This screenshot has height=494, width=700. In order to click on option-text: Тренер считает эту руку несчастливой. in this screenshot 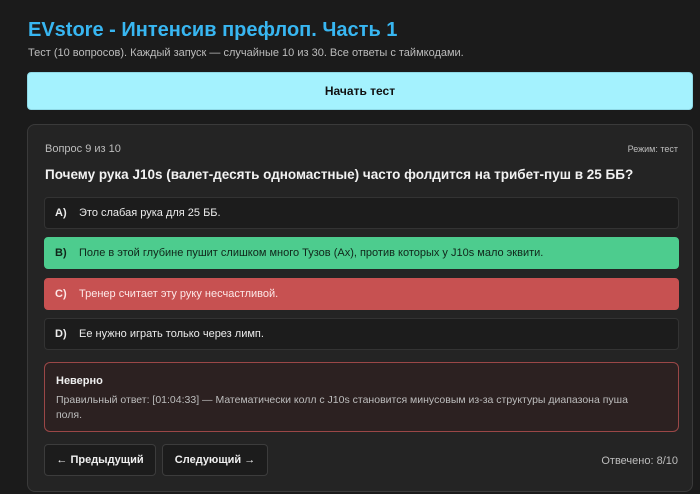, I will do `click(179, 294)`.